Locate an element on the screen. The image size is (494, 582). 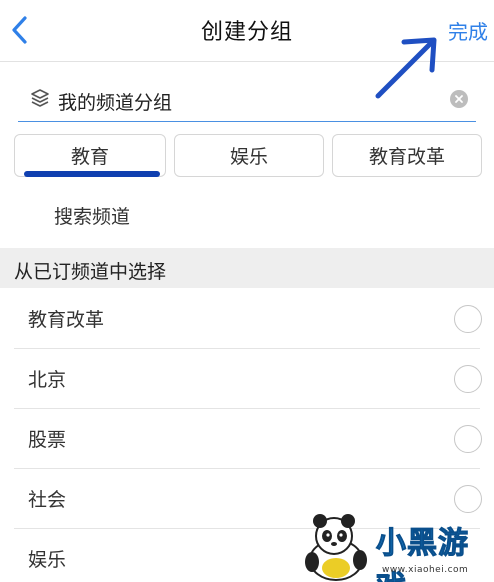
channel-label: 北京 is located at coordinates (47, 380).